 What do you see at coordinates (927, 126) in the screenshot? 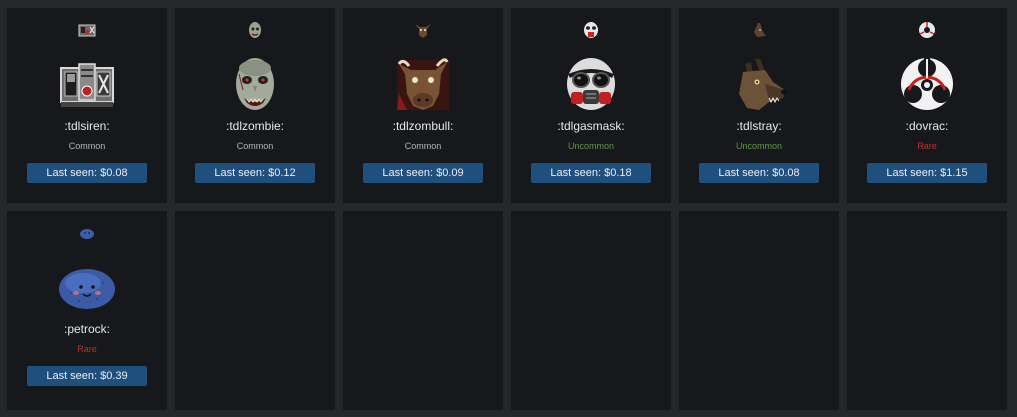
I see `item-name: :dovrac:` at bounding box center [927, 126].